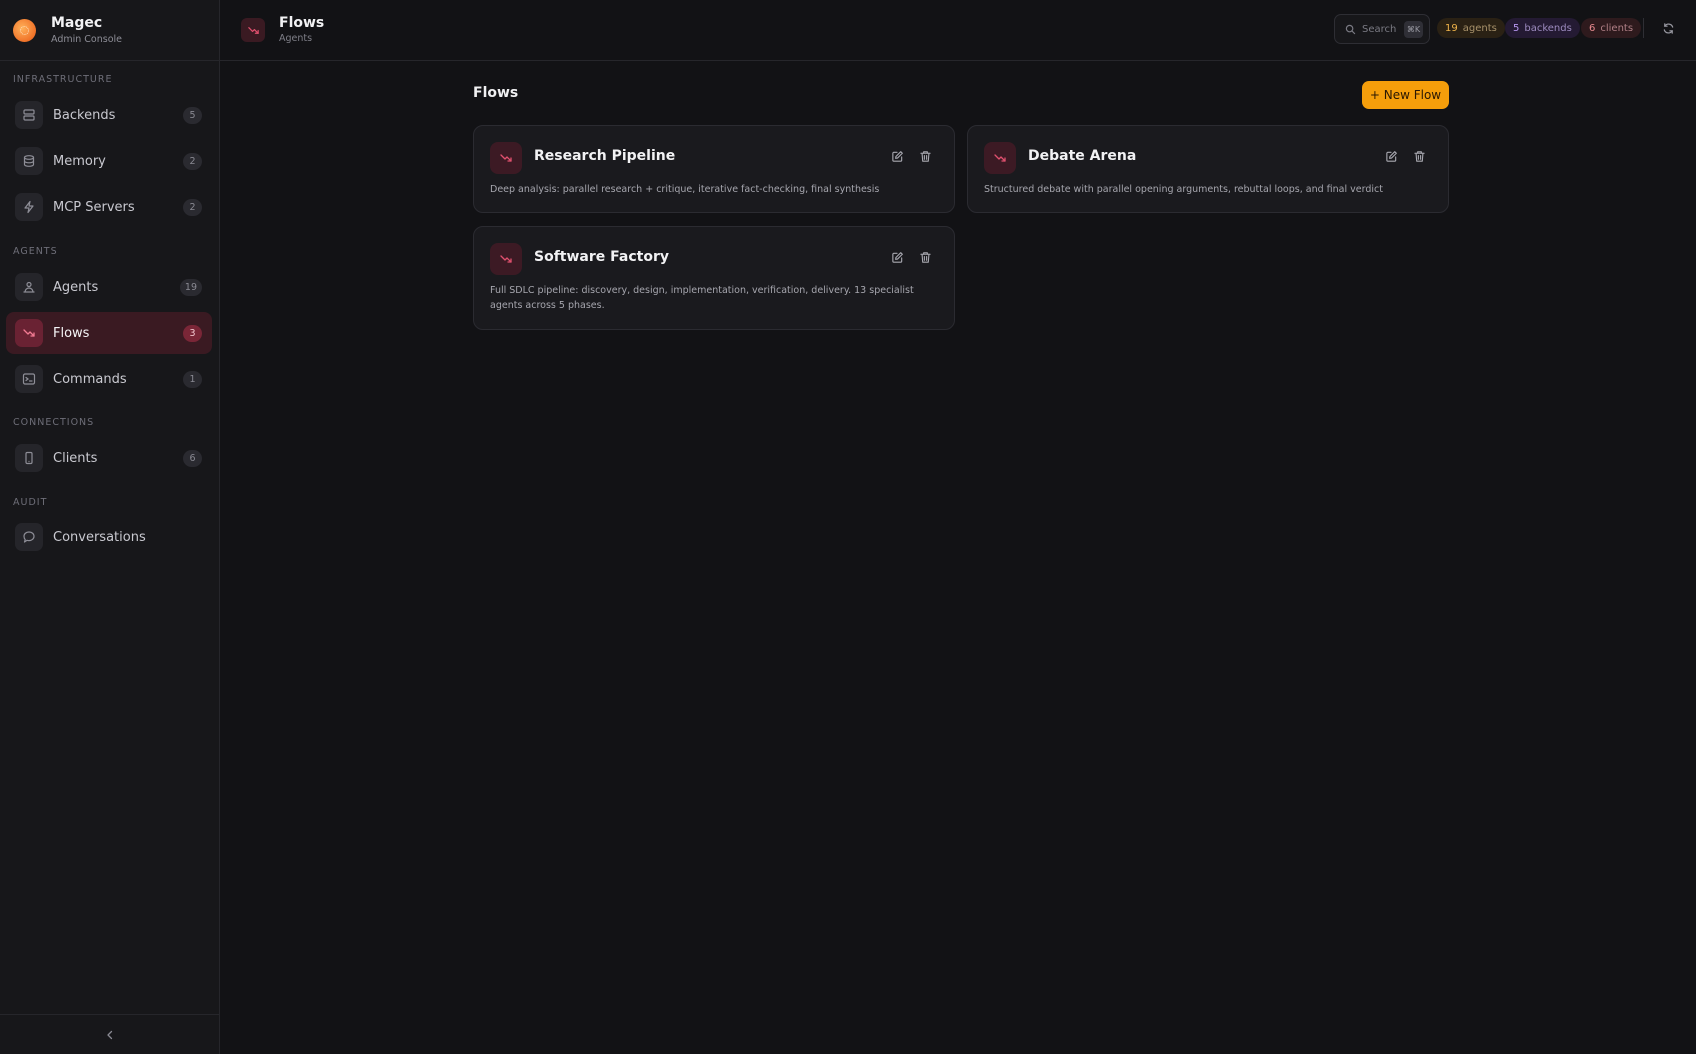 This screenshot has width=1696, height=1054. I want to click on section-label-audit: AUDIT, so click(30, 502).